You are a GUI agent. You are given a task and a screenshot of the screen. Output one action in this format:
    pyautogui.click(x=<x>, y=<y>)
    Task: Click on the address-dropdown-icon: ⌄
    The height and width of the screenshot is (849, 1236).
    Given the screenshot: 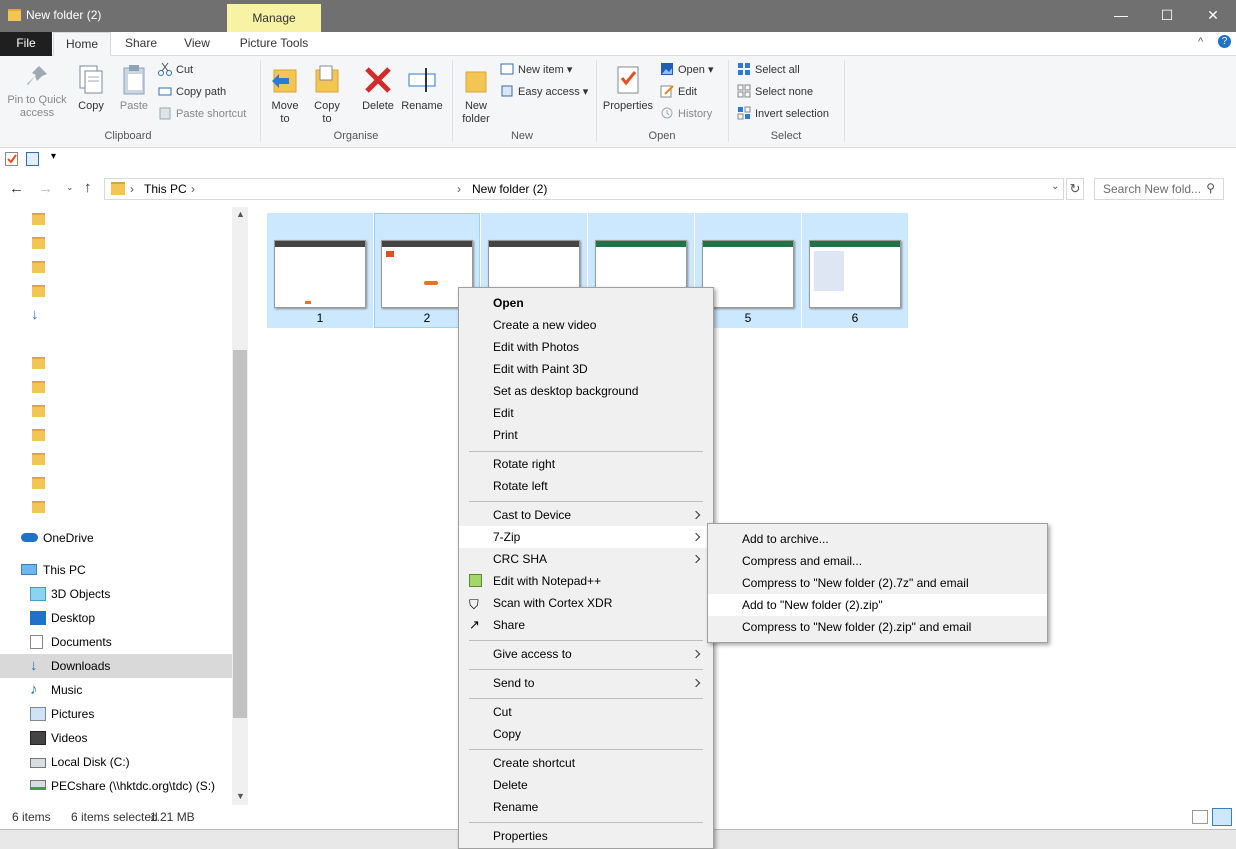 What is the action you would take?
    pyautogui.click(x=1055, y=186)
    